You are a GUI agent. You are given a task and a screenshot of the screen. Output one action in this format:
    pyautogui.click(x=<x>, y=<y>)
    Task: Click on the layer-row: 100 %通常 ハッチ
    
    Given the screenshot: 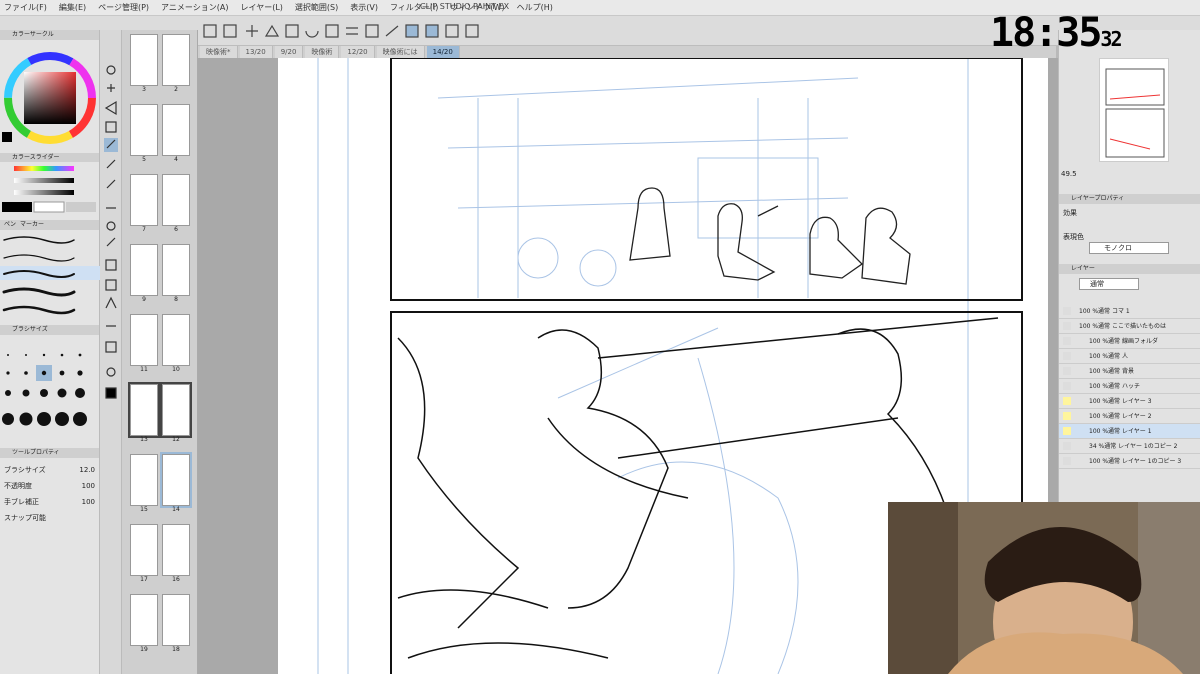 What is the action you would take?
    pyautogui.click(x=1129, y=386)
    